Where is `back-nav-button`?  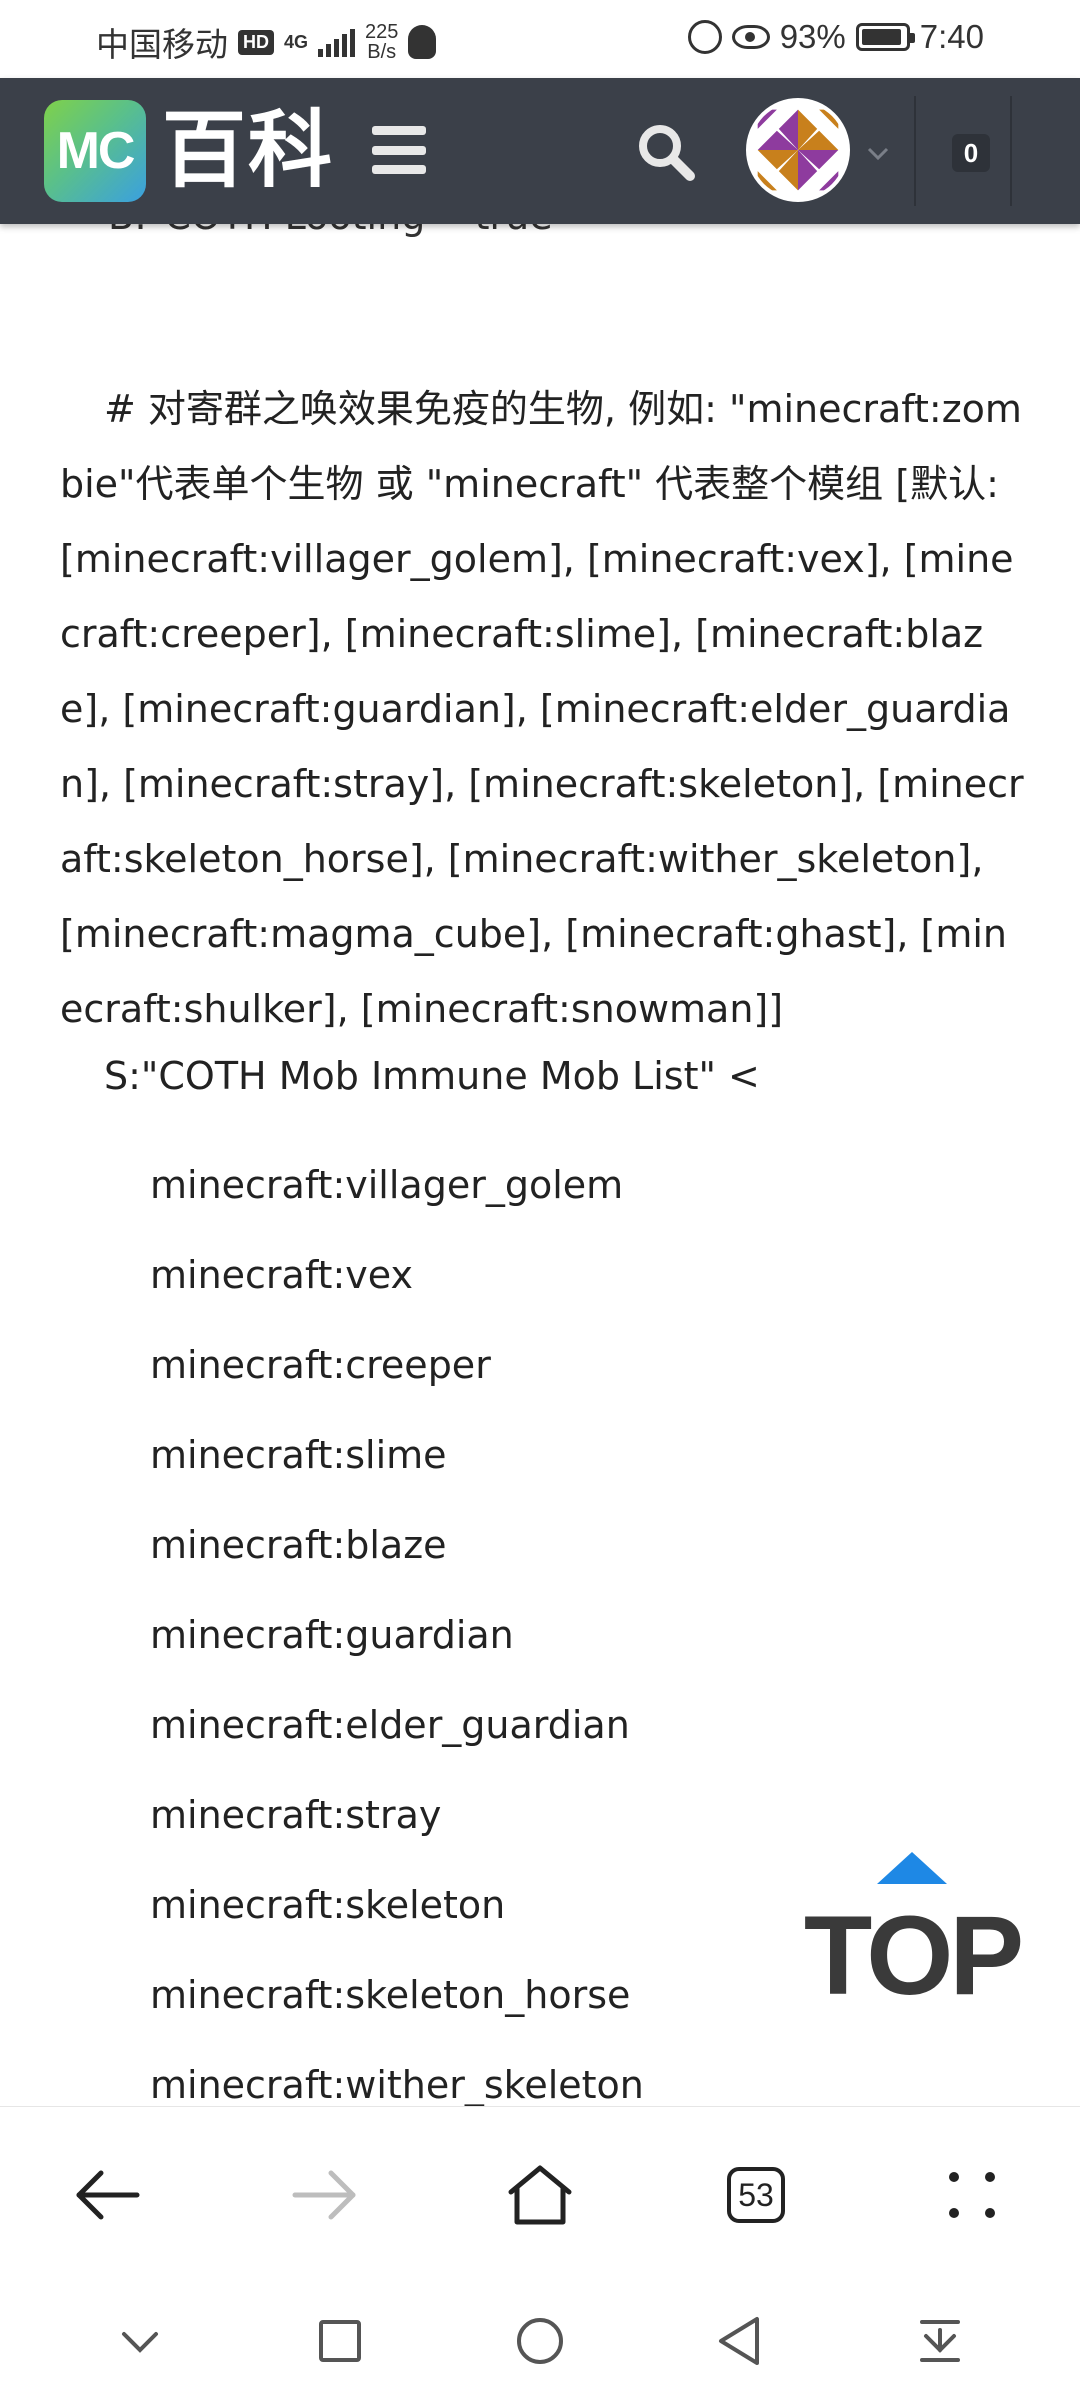
back-nav-button is located at coordinates (740, 2341).